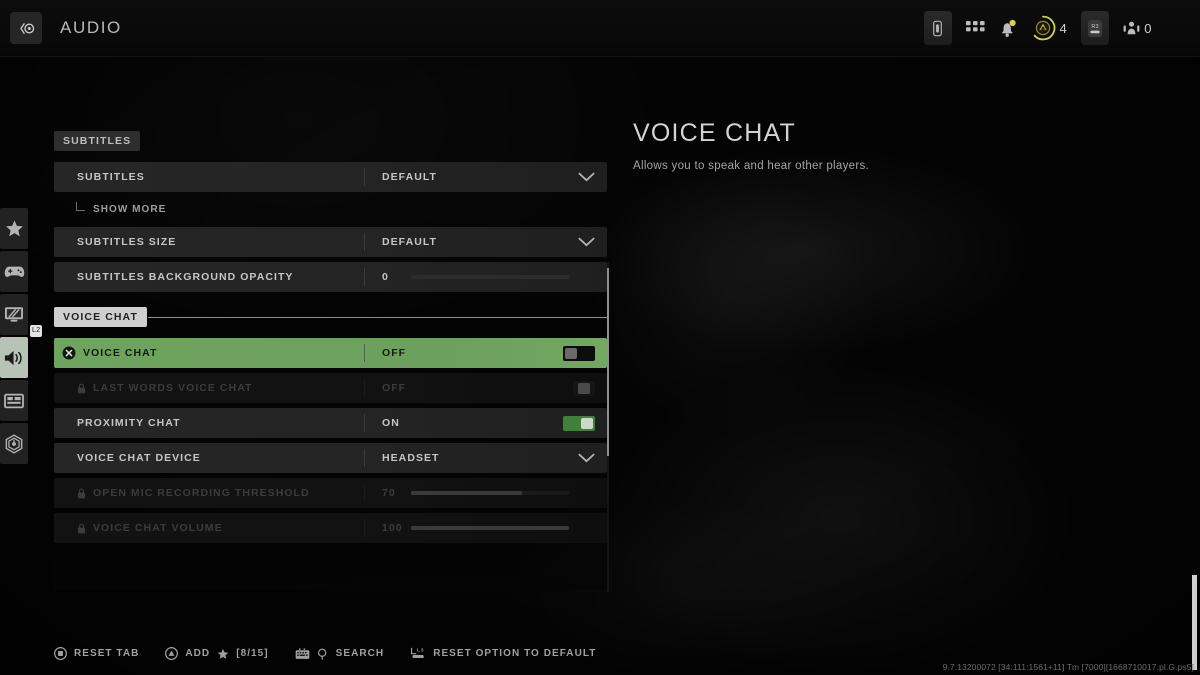 This screenshot has width=1200, height=675. What do you see at coordinates (129, 423) in the screenshot?
I see `row-label: PROXIMITY CHAT` at bounding box center [129, 423].